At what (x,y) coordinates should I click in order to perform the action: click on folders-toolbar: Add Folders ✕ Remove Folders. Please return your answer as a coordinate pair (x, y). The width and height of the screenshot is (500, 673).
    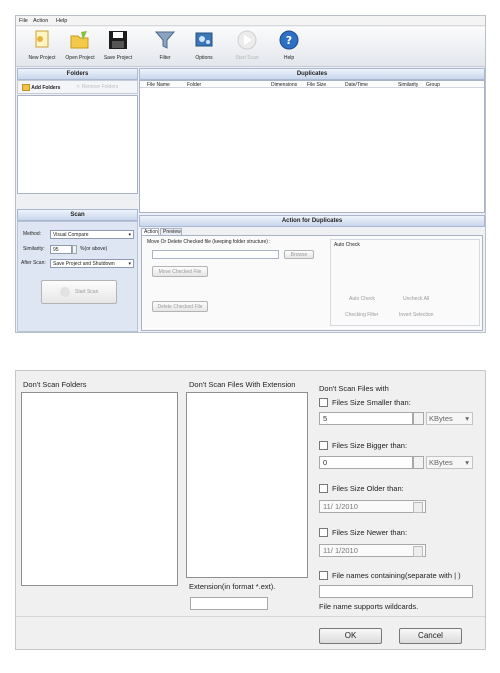
    Looking at the image, I should click on (77, 87).